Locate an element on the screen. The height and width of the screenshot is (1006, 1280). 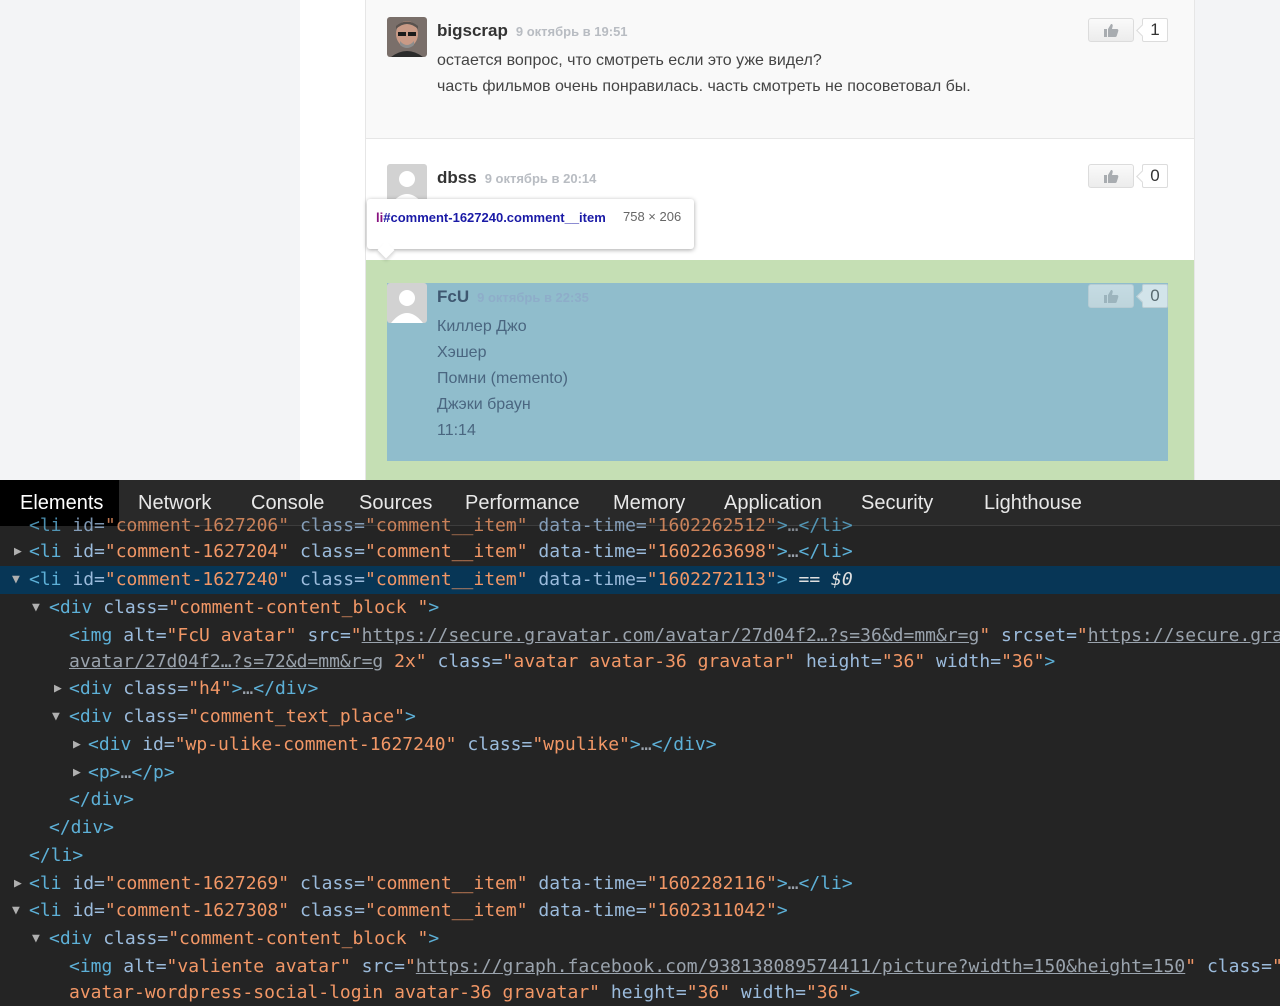
comment-line: Киллер Джо is located at coordinates (482, 326).